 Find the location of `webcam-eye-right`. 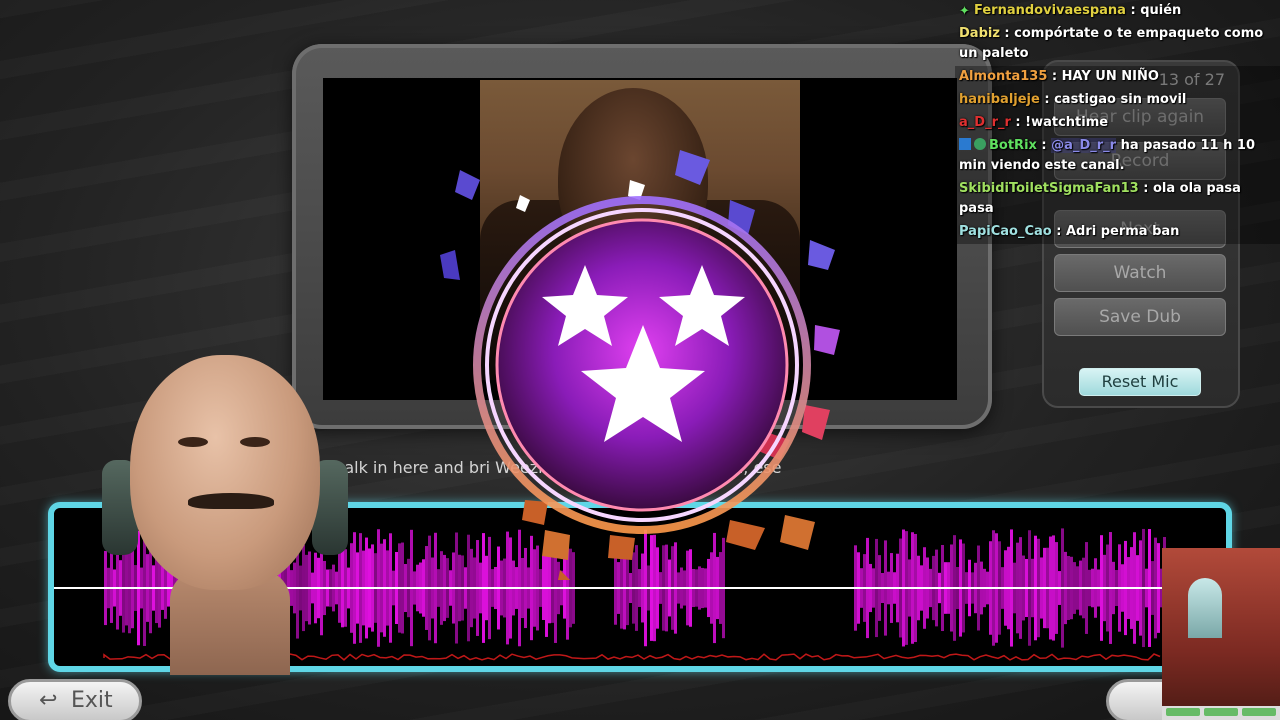

webcam-eye-right is located at coordinates (255, 442).